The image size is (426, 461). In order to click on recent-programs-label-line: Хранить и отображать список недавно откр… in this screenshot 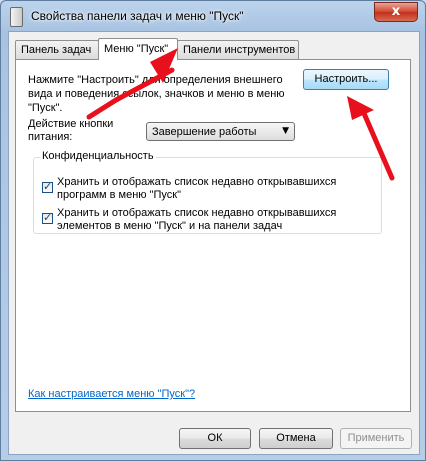, I will do `click(197, 182)`.